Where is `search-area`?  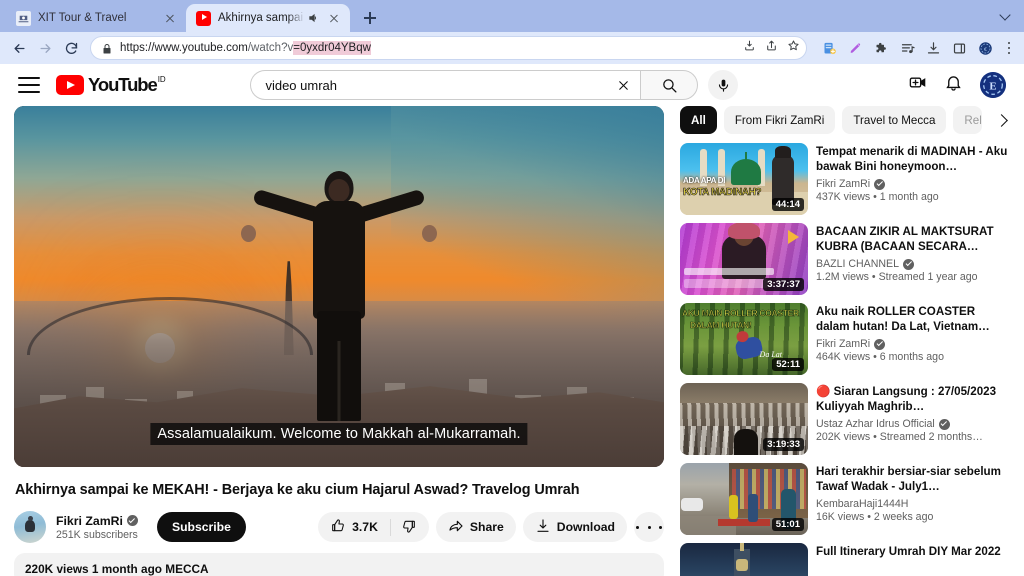
search-area is located at coordinates (494, 85).